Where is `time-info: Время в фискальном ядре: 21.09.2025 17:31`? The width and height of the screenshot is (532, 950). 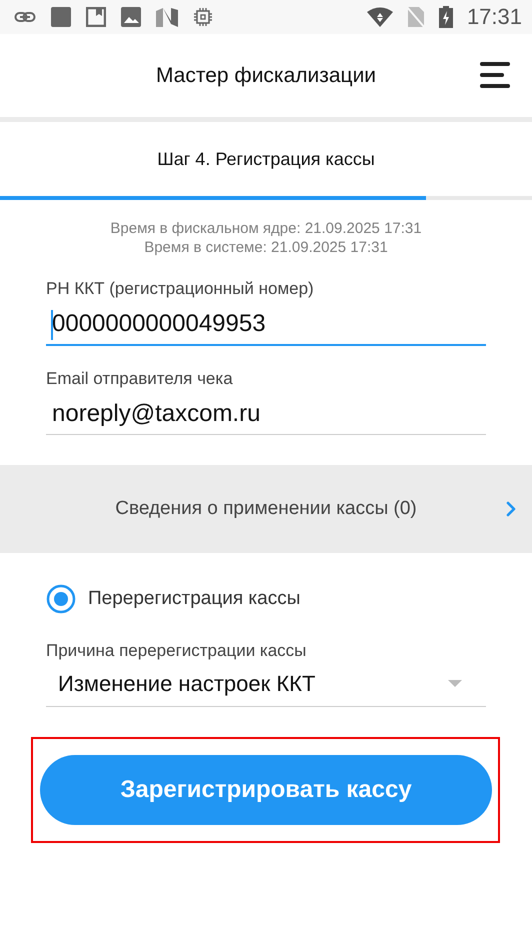
time-info: Время в фискальном ядре: 21.09.2025 17:31 is located at coordinates (266, 228).